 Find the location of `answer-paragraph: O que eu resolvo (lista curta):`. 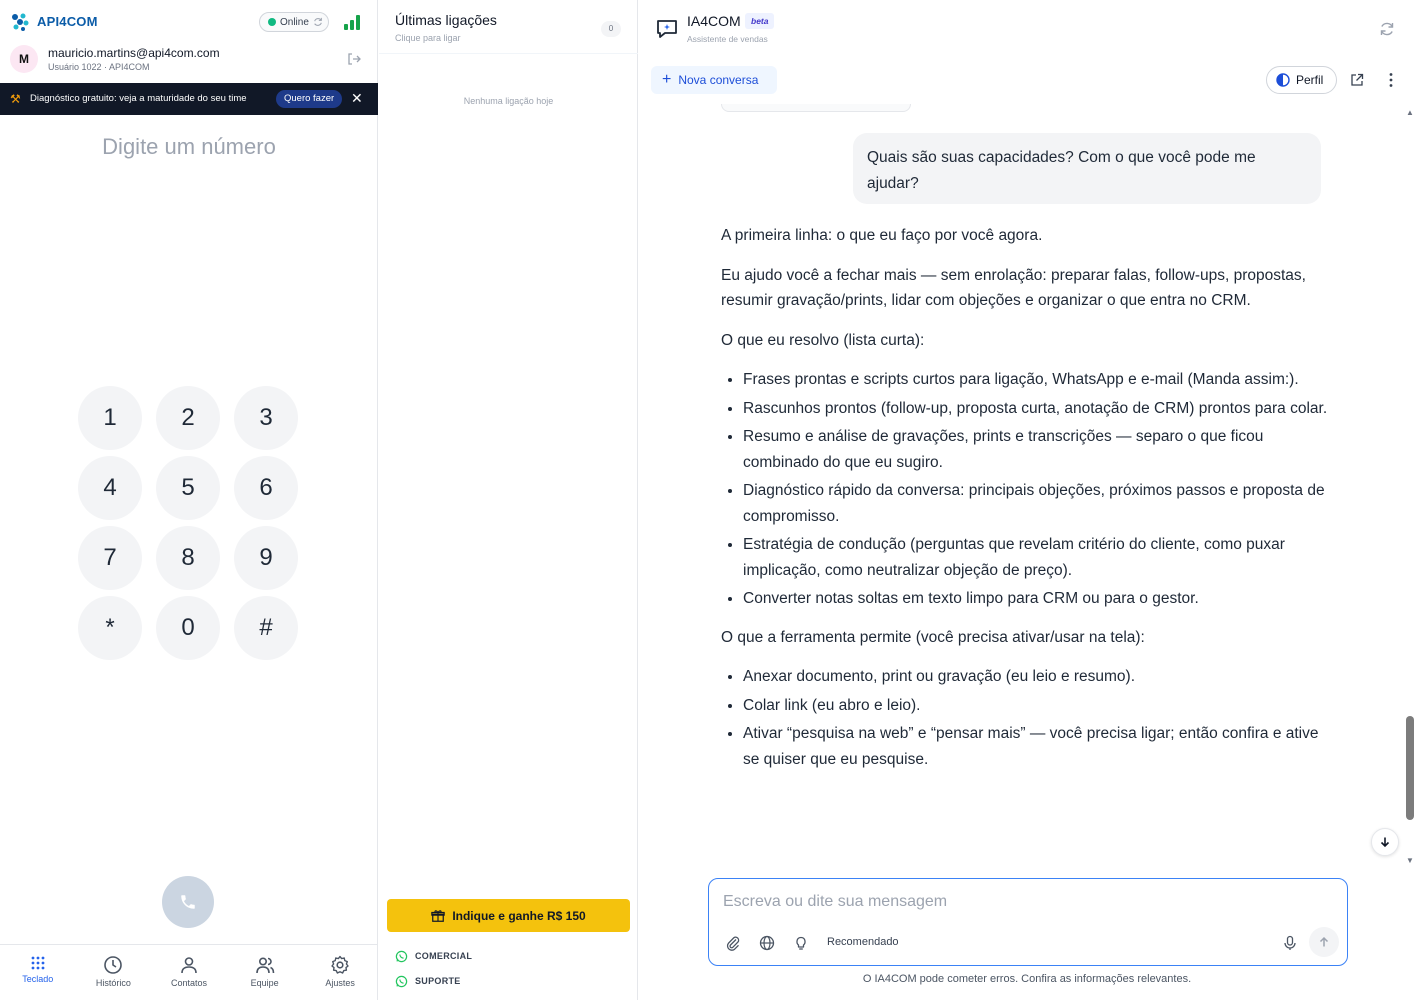

answer-paragraph: O que eu resolvo (lista curta): is located at coordinates (823, 340).